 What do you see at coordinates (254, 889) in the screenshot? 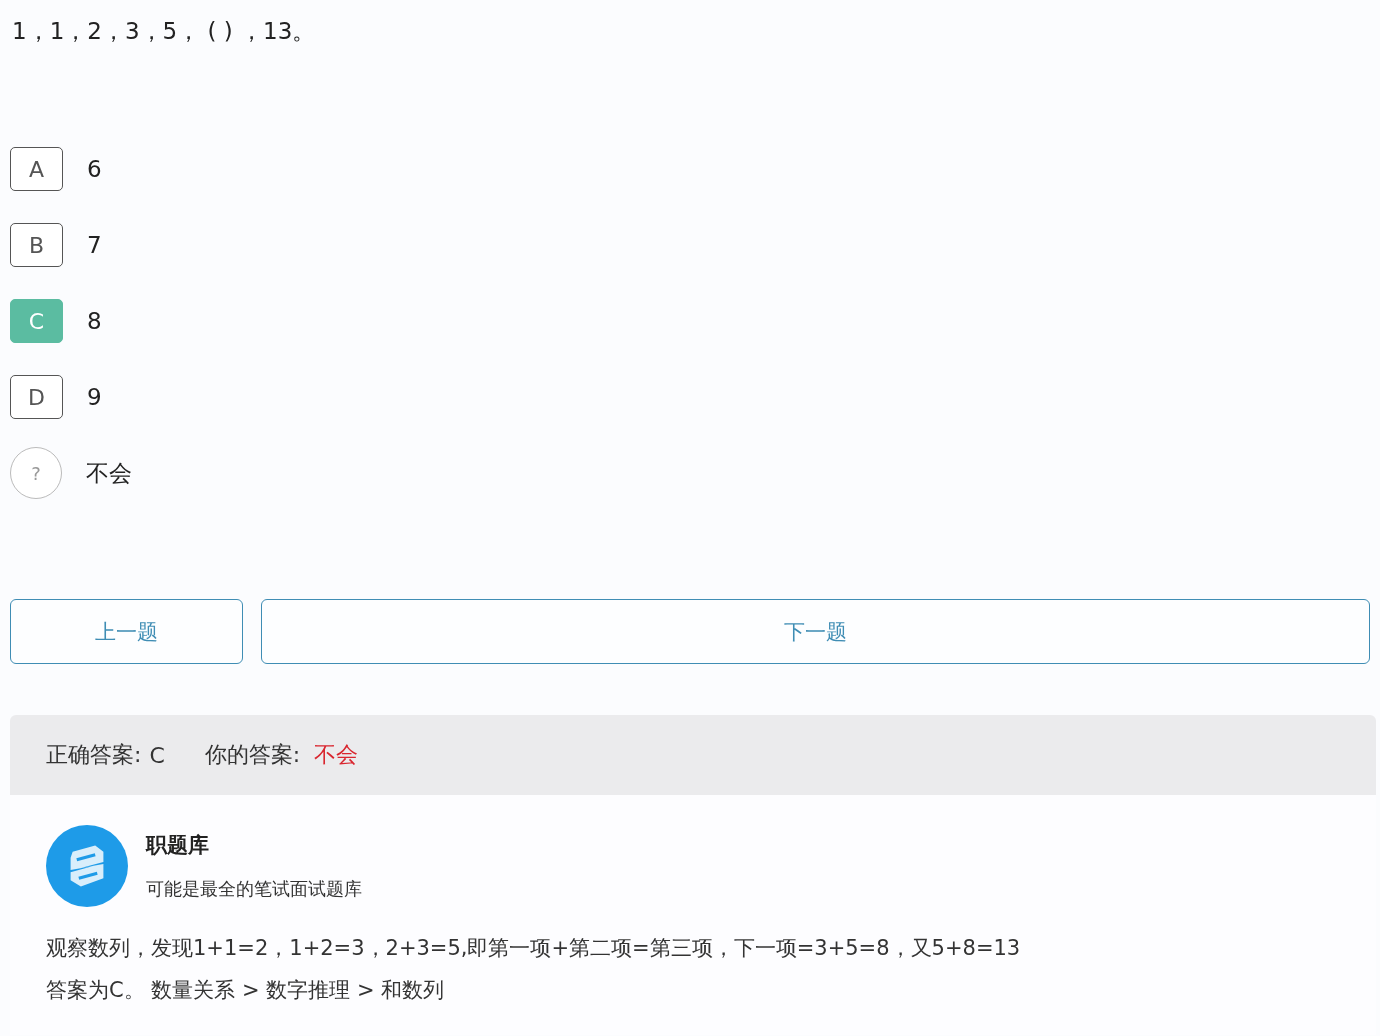
I see `source-tagline: 可能是最全的笔试面试题库` at bounding box center [254, 889].